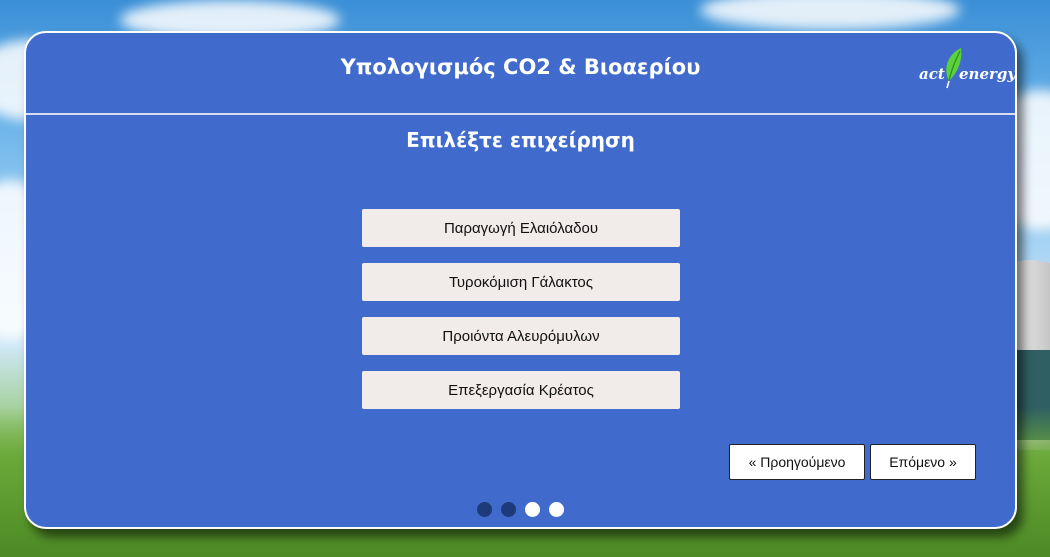 This screenshot has width=1050, height=557. What do you see at coordinates (521, 336) in the screenshot?
I see `option-flour-mill-button: Προιόντα Αλευρόμυλων` at bounding box center [521, 336].